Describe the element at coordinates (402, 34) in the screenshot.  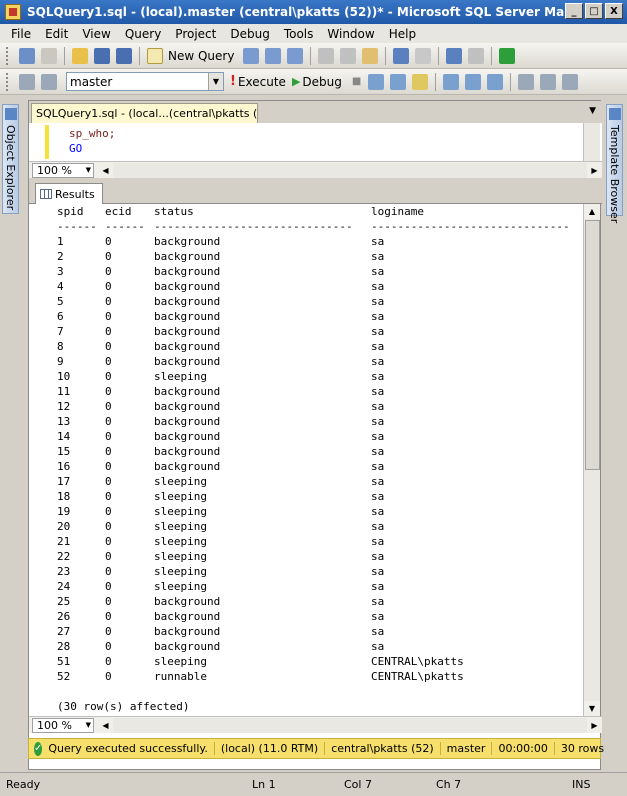
I see `menu-help: Help` at that location.